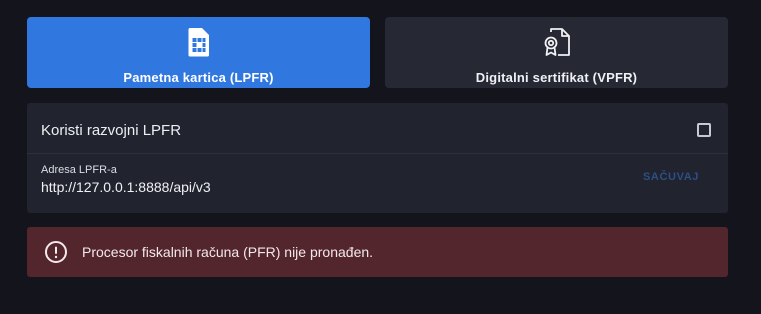 This screenshot has height=314, width=761. Describe the element at coordinates (79, 170) in the screenshot. I see `address-label: Adresa LPFR-a` at that location.